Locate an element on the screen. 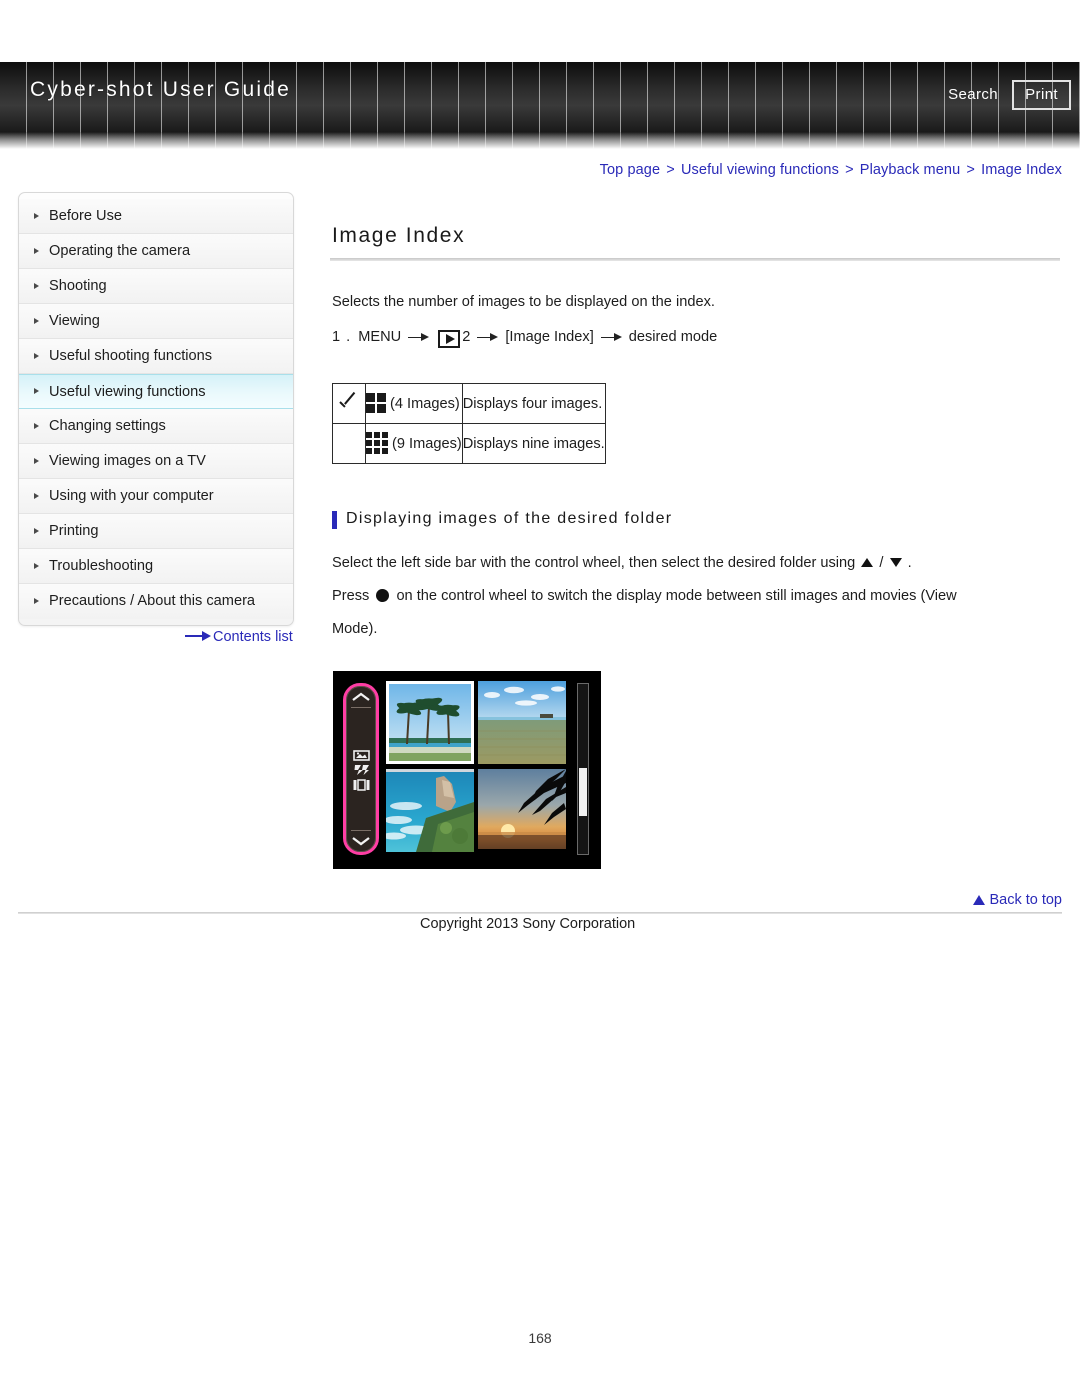 The height and width of the screenshot is (1397, 1080). chevron-down-icon is located at coordinates (361, 840).